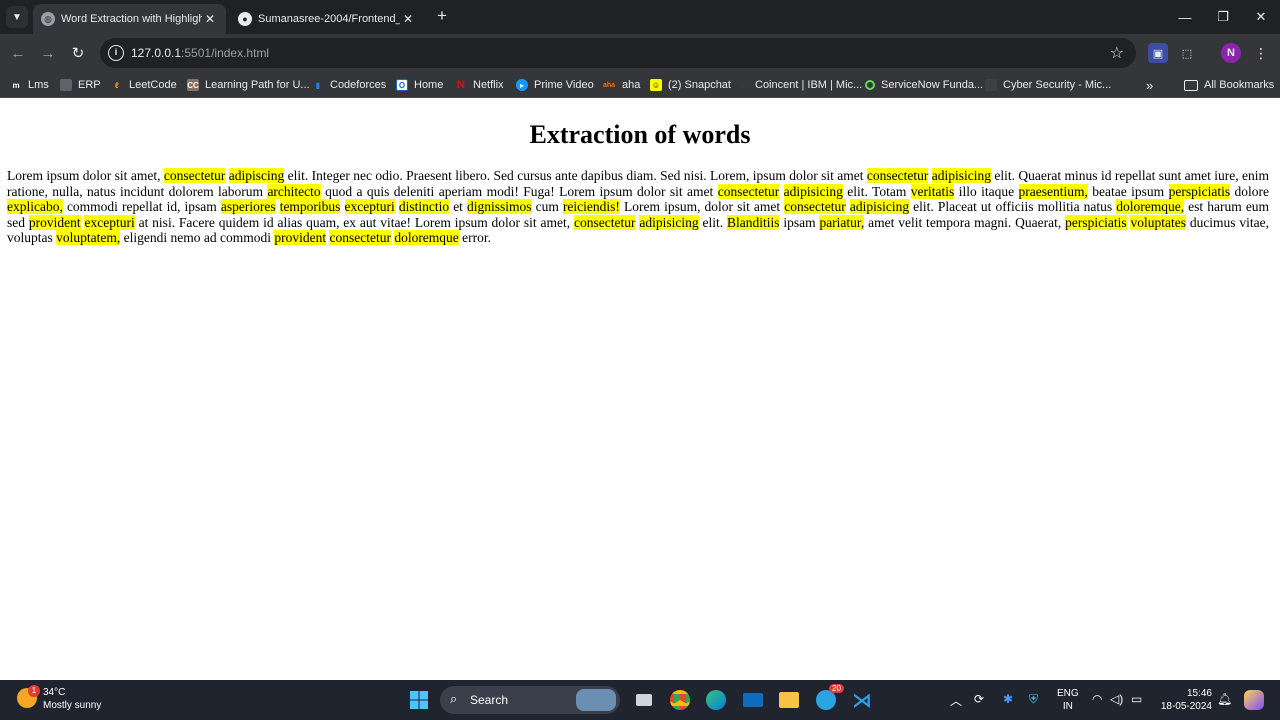 The width and height of the screenshot is (1280, 720). What do you see at coordinates (88, 238) in the screenshot?
I see `highlighted-word: voluptatem,` at bounding box center [88, 238].